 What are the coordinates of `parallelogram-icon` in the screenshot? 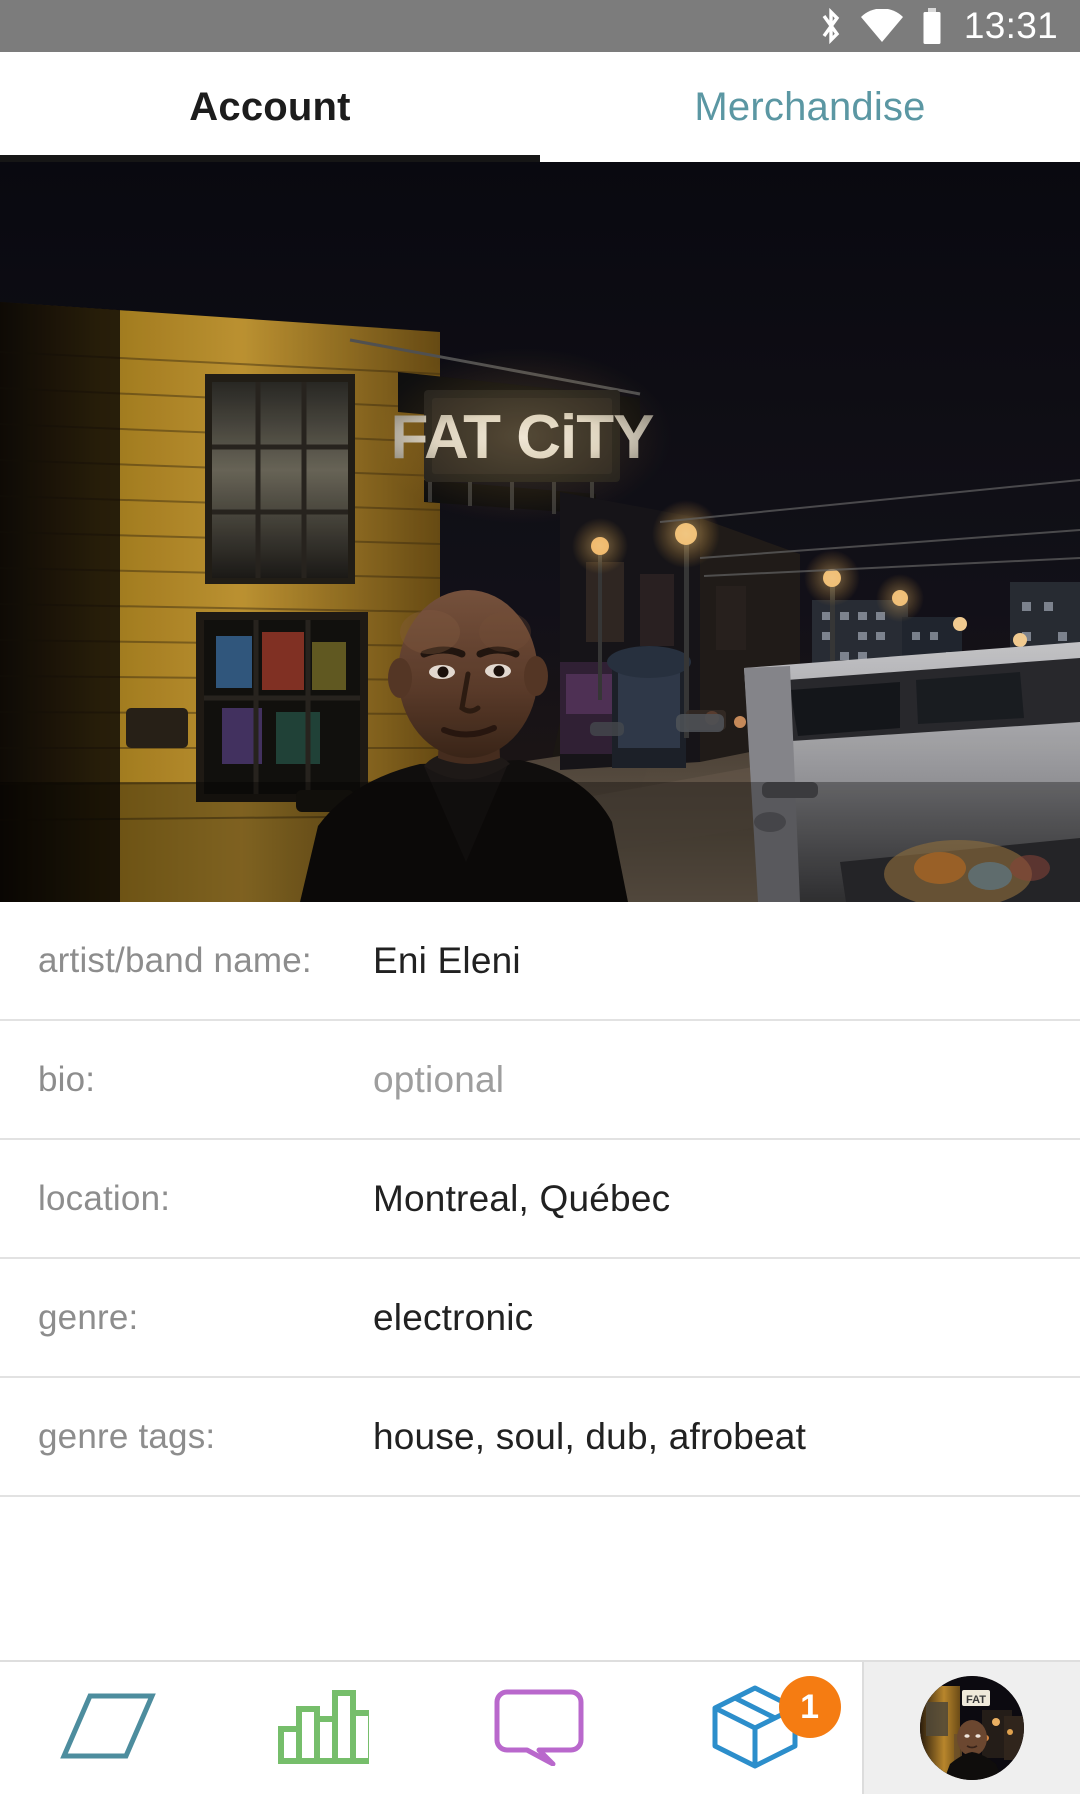 It's located at (107, 1728).